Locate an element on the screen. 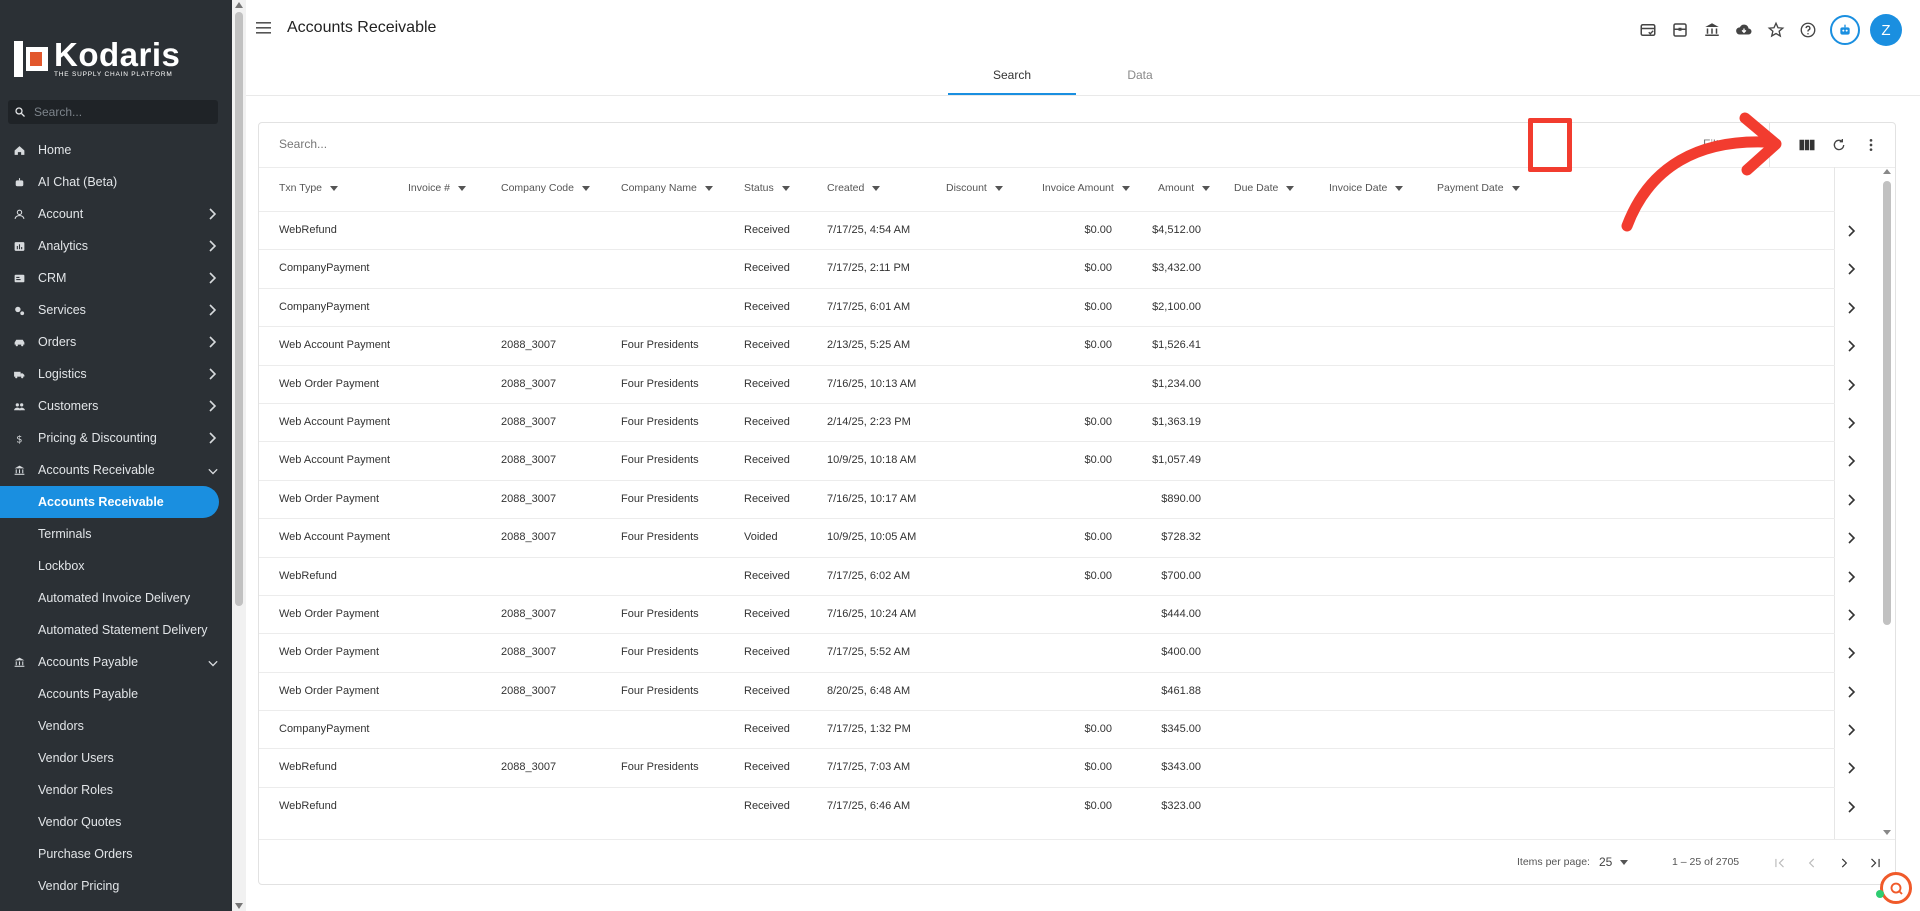  sidebar-item-pricing-discounting: $ Pricing & Discounting is located at coordinates (116, 438).